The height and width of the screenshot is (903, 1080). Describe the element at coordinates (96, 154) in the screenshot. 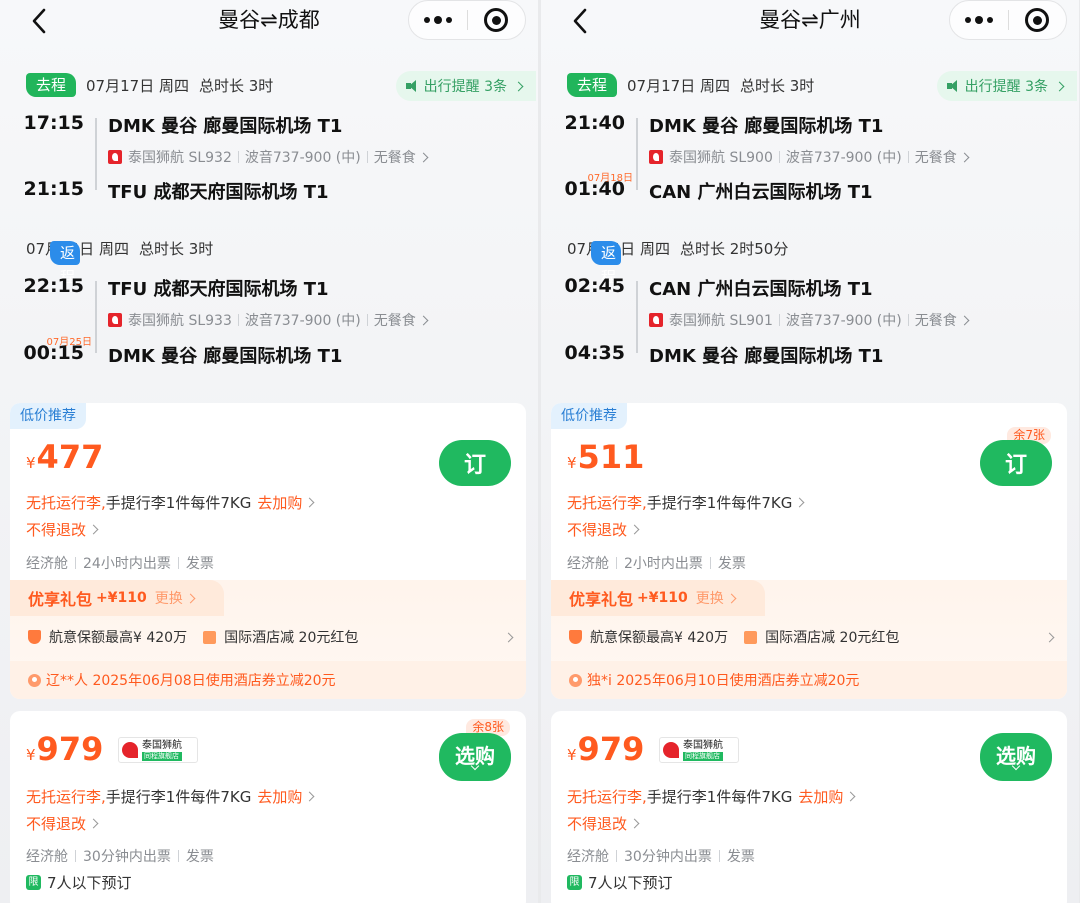

I see `outbound-route-line` at that location.